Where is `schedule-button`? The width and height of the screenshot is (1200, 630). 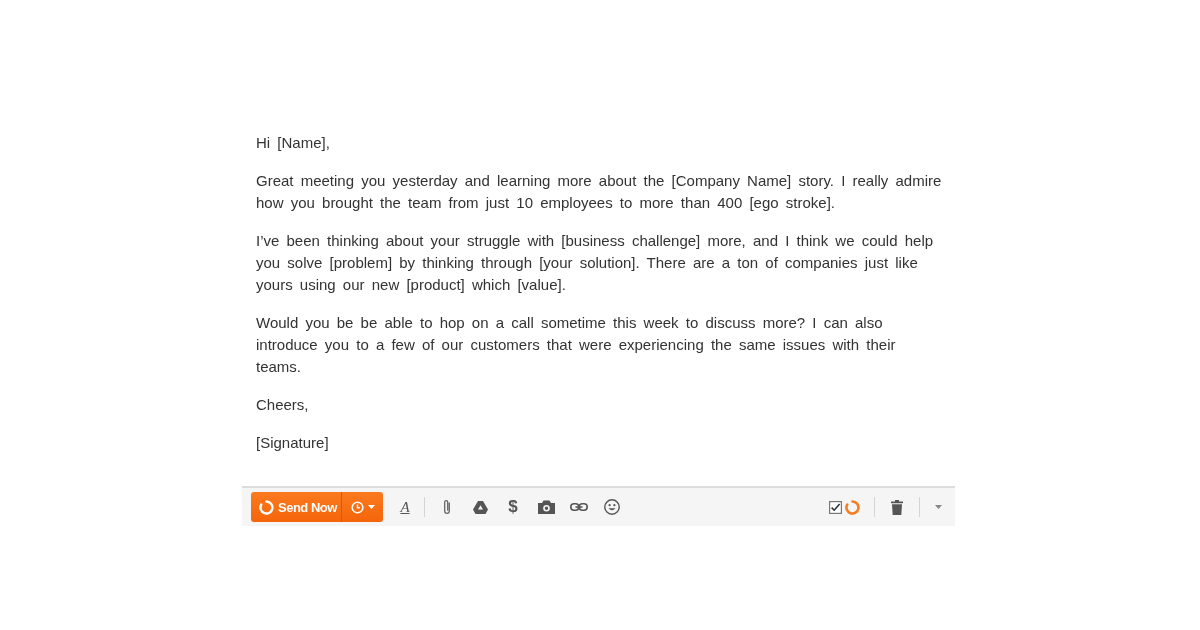
schedule-button is located at coordinates (362, 507).